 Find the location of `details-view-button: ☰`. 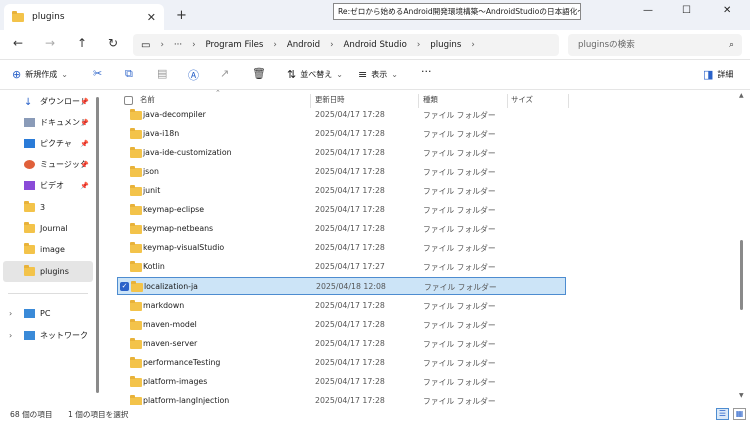

details-view-button: ☰ is located at coordinates (722, 414).